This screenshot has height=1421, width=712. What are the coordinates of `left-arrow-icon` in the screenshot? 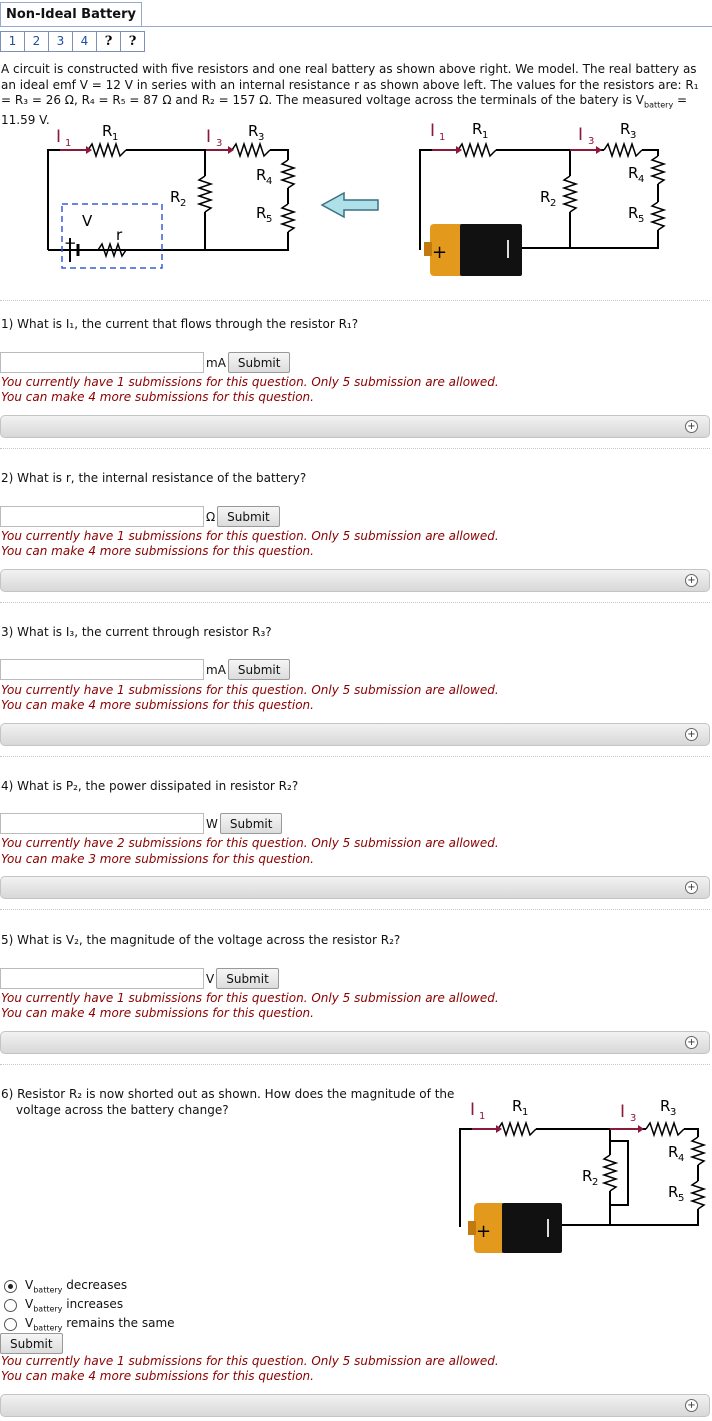 It's located at (349, 205).